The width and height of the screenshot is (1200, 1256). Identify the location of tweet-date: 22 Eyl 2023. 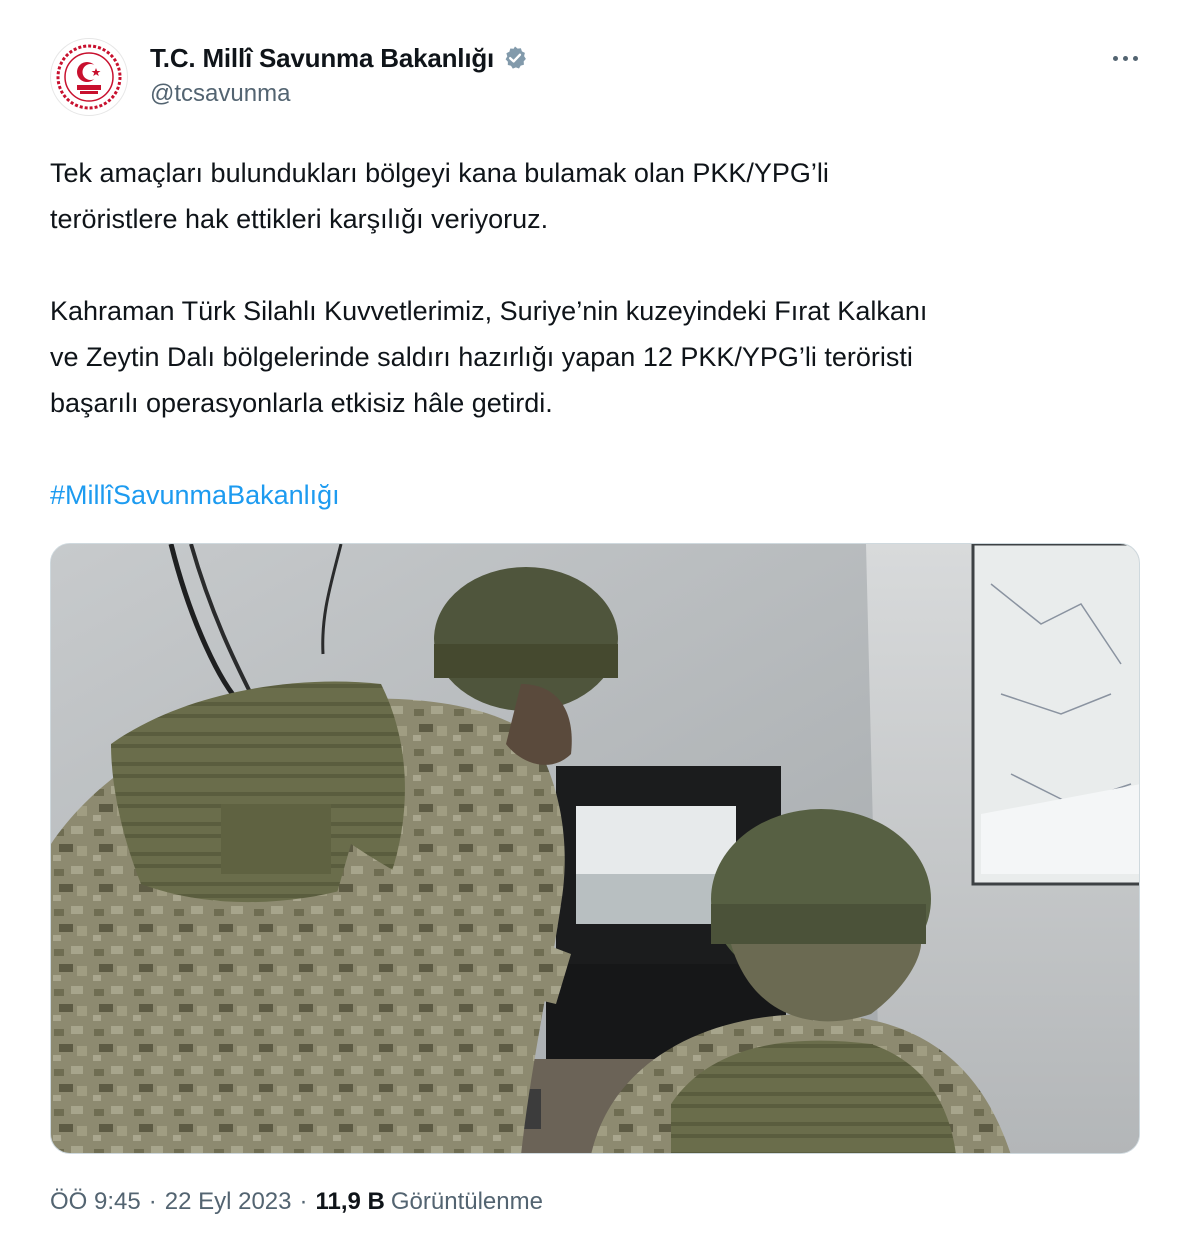
(228, 1202).